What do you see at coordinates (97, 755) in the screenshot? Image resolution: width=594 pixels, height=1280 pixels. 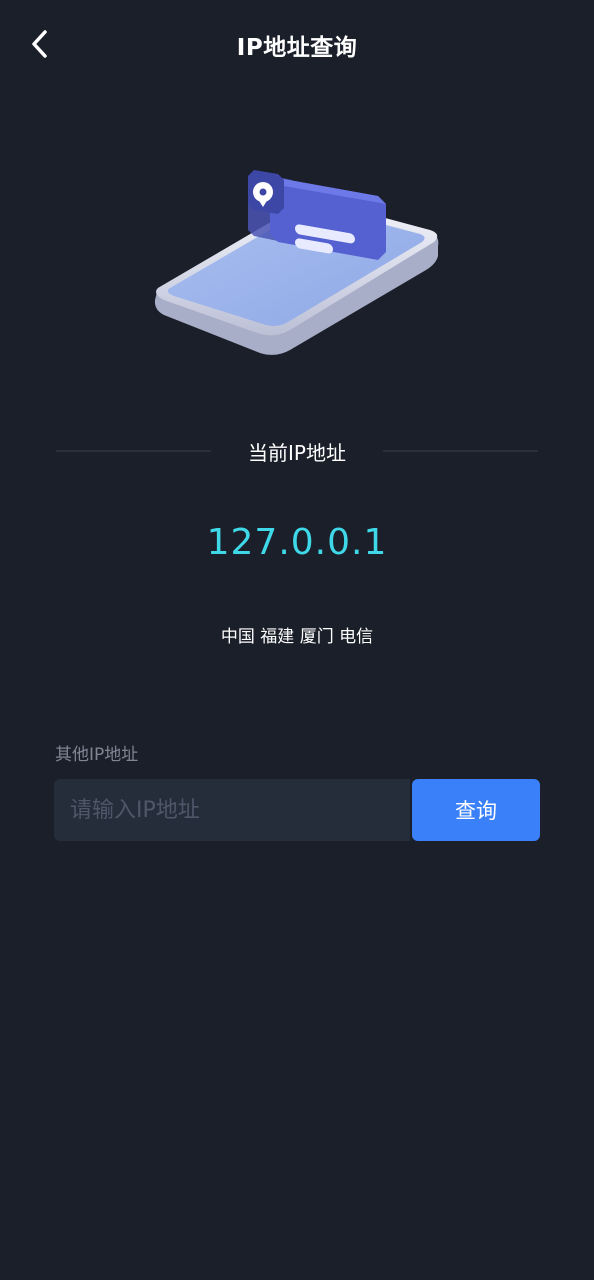 I see `other-ip-label: 其他IP地址` at bounding box center [97, 755].